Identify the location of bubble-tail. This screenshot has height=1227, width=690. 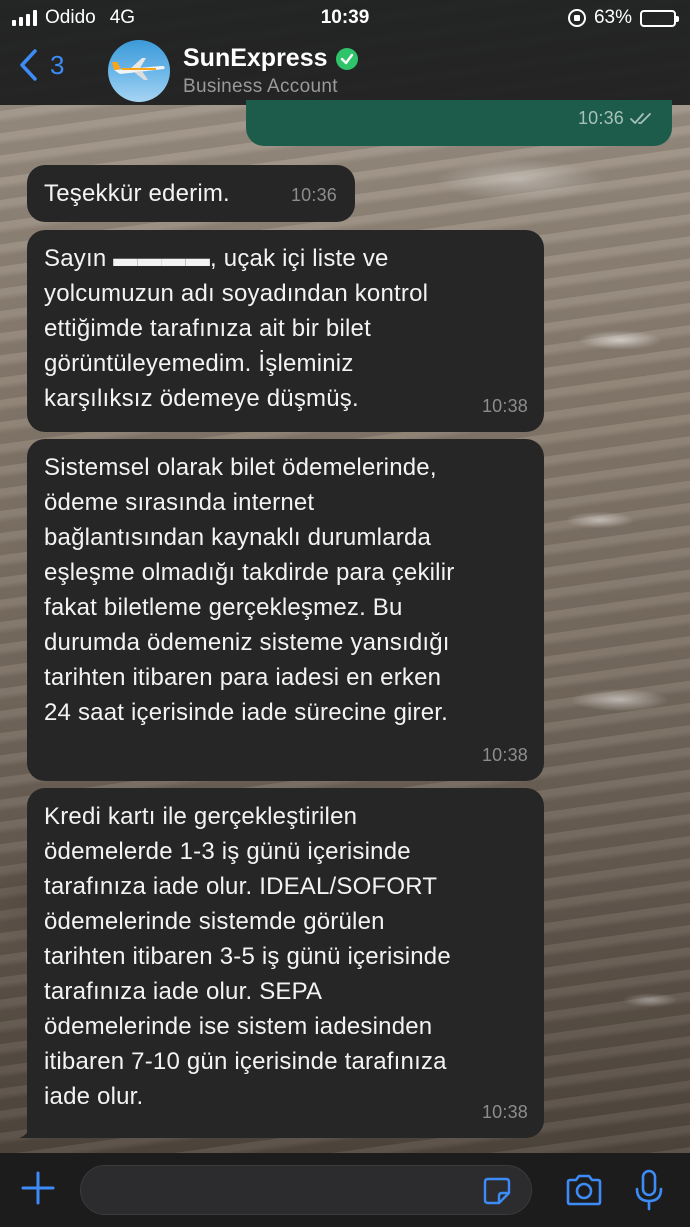
(28, 1129).